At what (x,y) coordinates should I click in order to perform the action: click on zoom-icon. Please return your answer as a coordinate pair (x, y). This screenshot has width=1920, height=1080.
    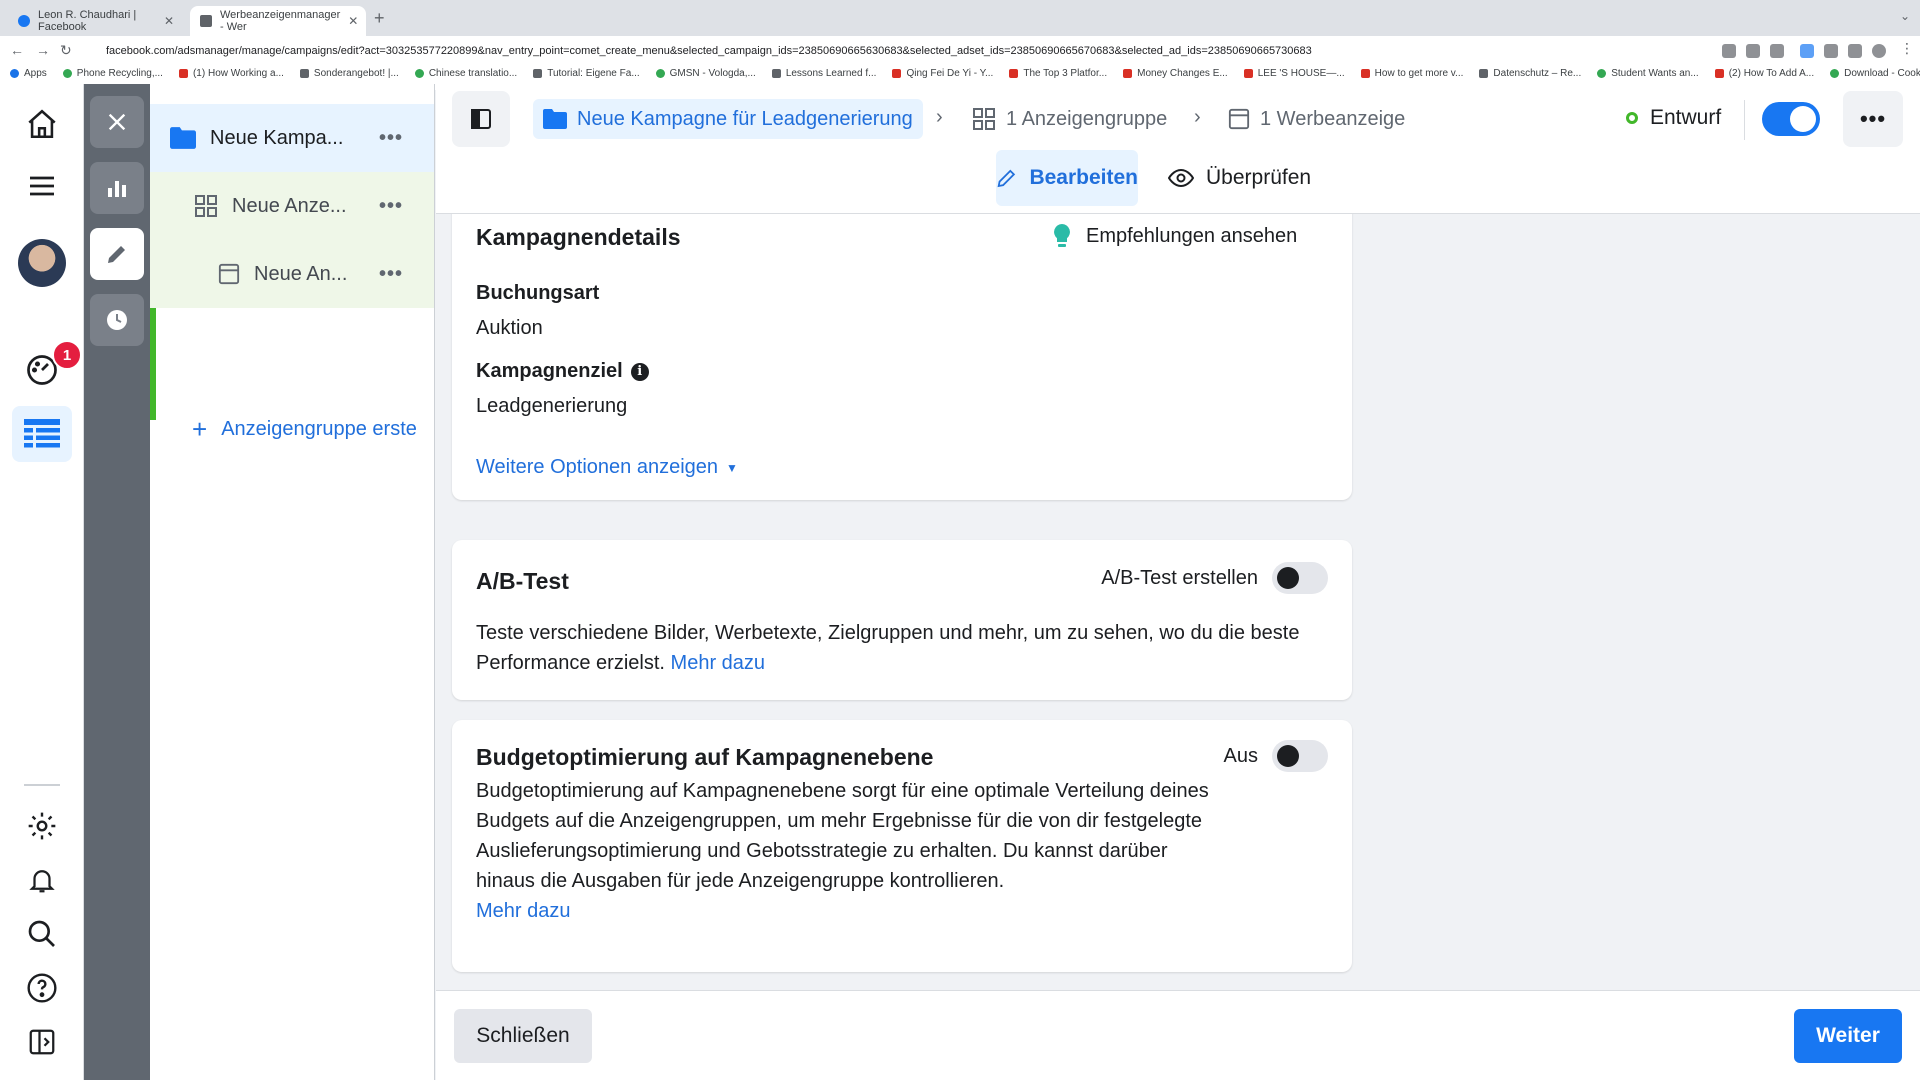
    Looking at the image, I should click on (1729, 51).